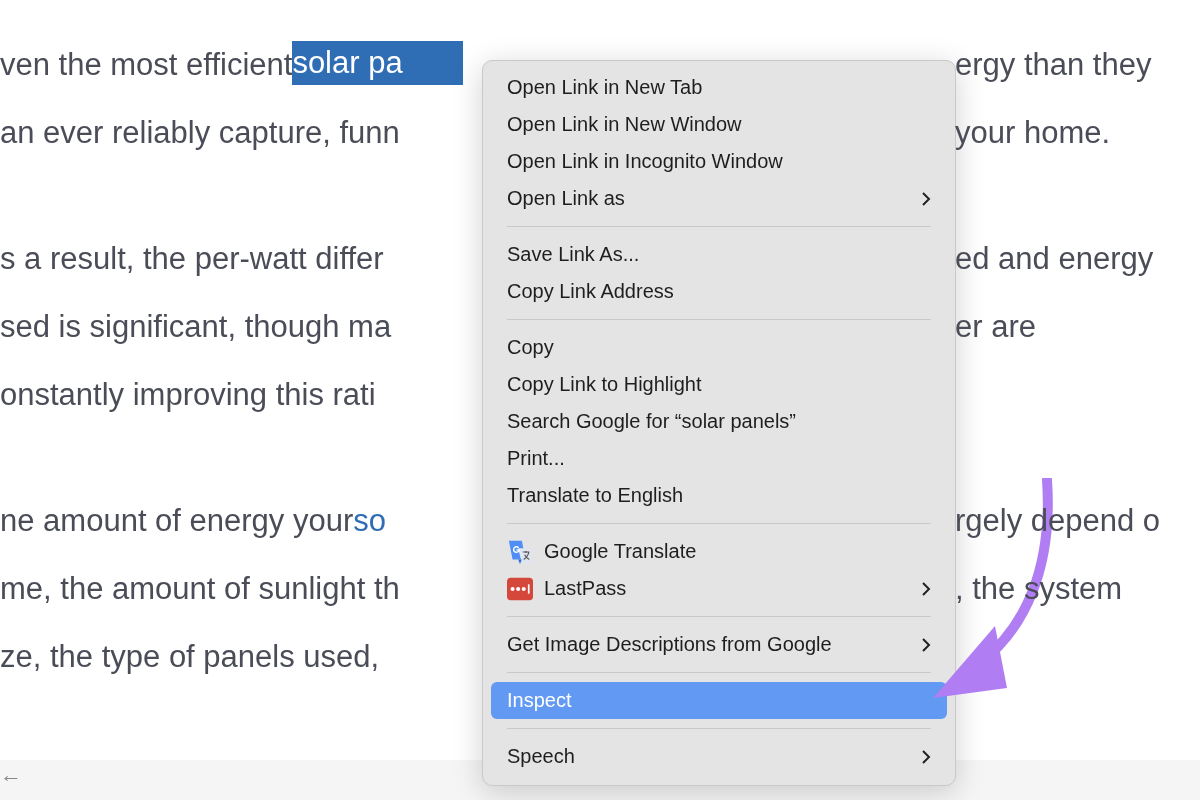 The height and width of the screenshot is (800, 1200). Describe the element at coordinates (146, 65) in the screenshot. I see `paragraph-text: ven the most efficient` at that location.